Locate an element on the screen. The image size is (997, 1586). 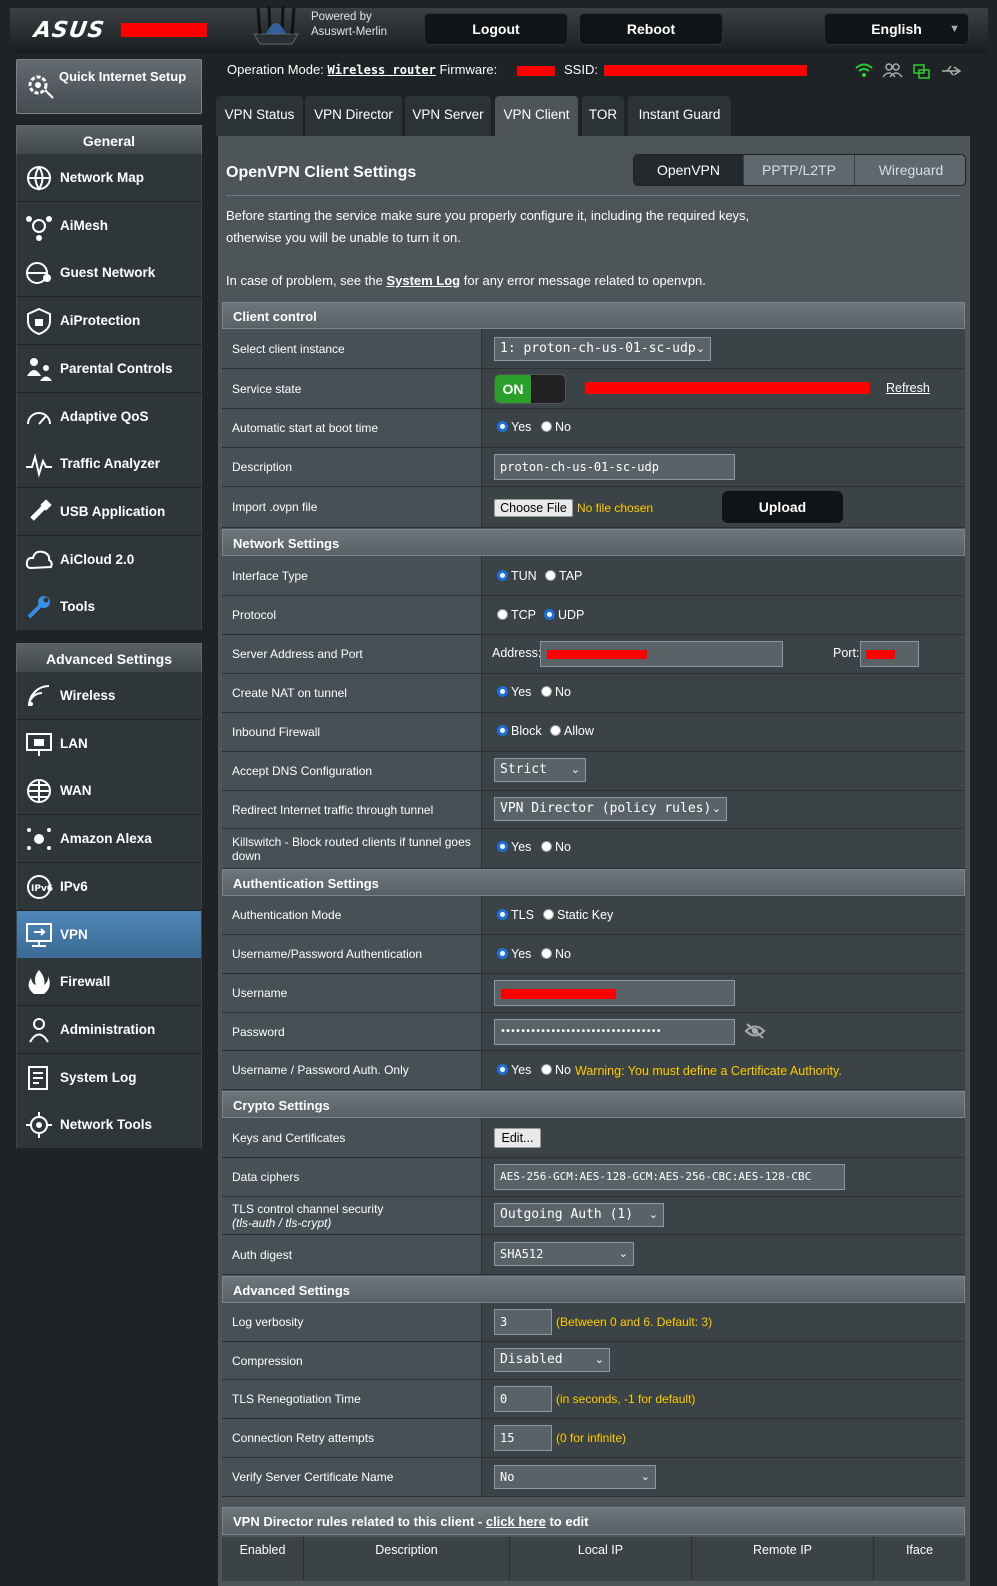
sidebar-item-aiprotection: AiProtection is located at coordinates (109, 321).